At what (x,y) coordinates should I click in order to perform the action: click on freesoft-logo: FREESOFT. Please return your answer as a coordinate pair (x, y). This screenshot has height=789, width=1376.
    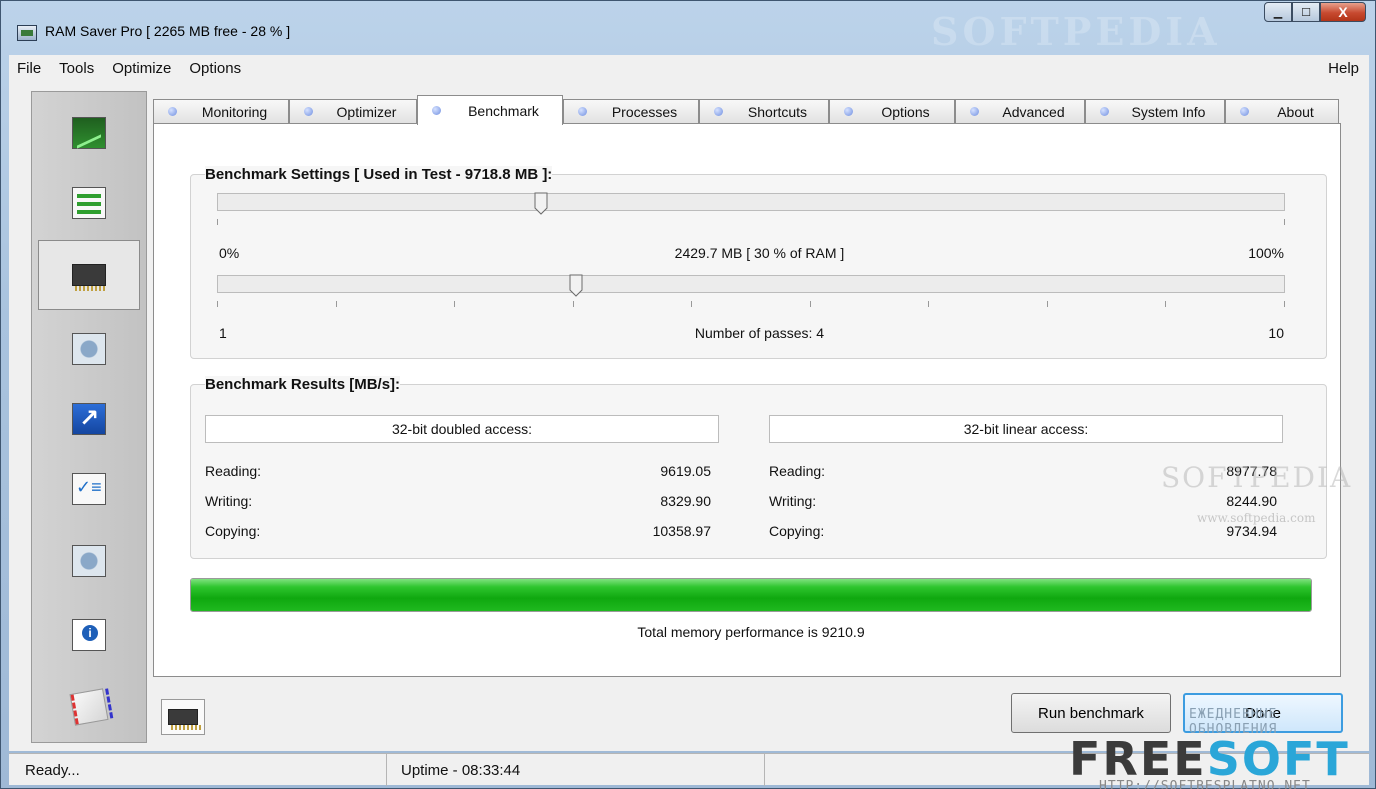
    Looking at the image, I should click on (1209, 759).